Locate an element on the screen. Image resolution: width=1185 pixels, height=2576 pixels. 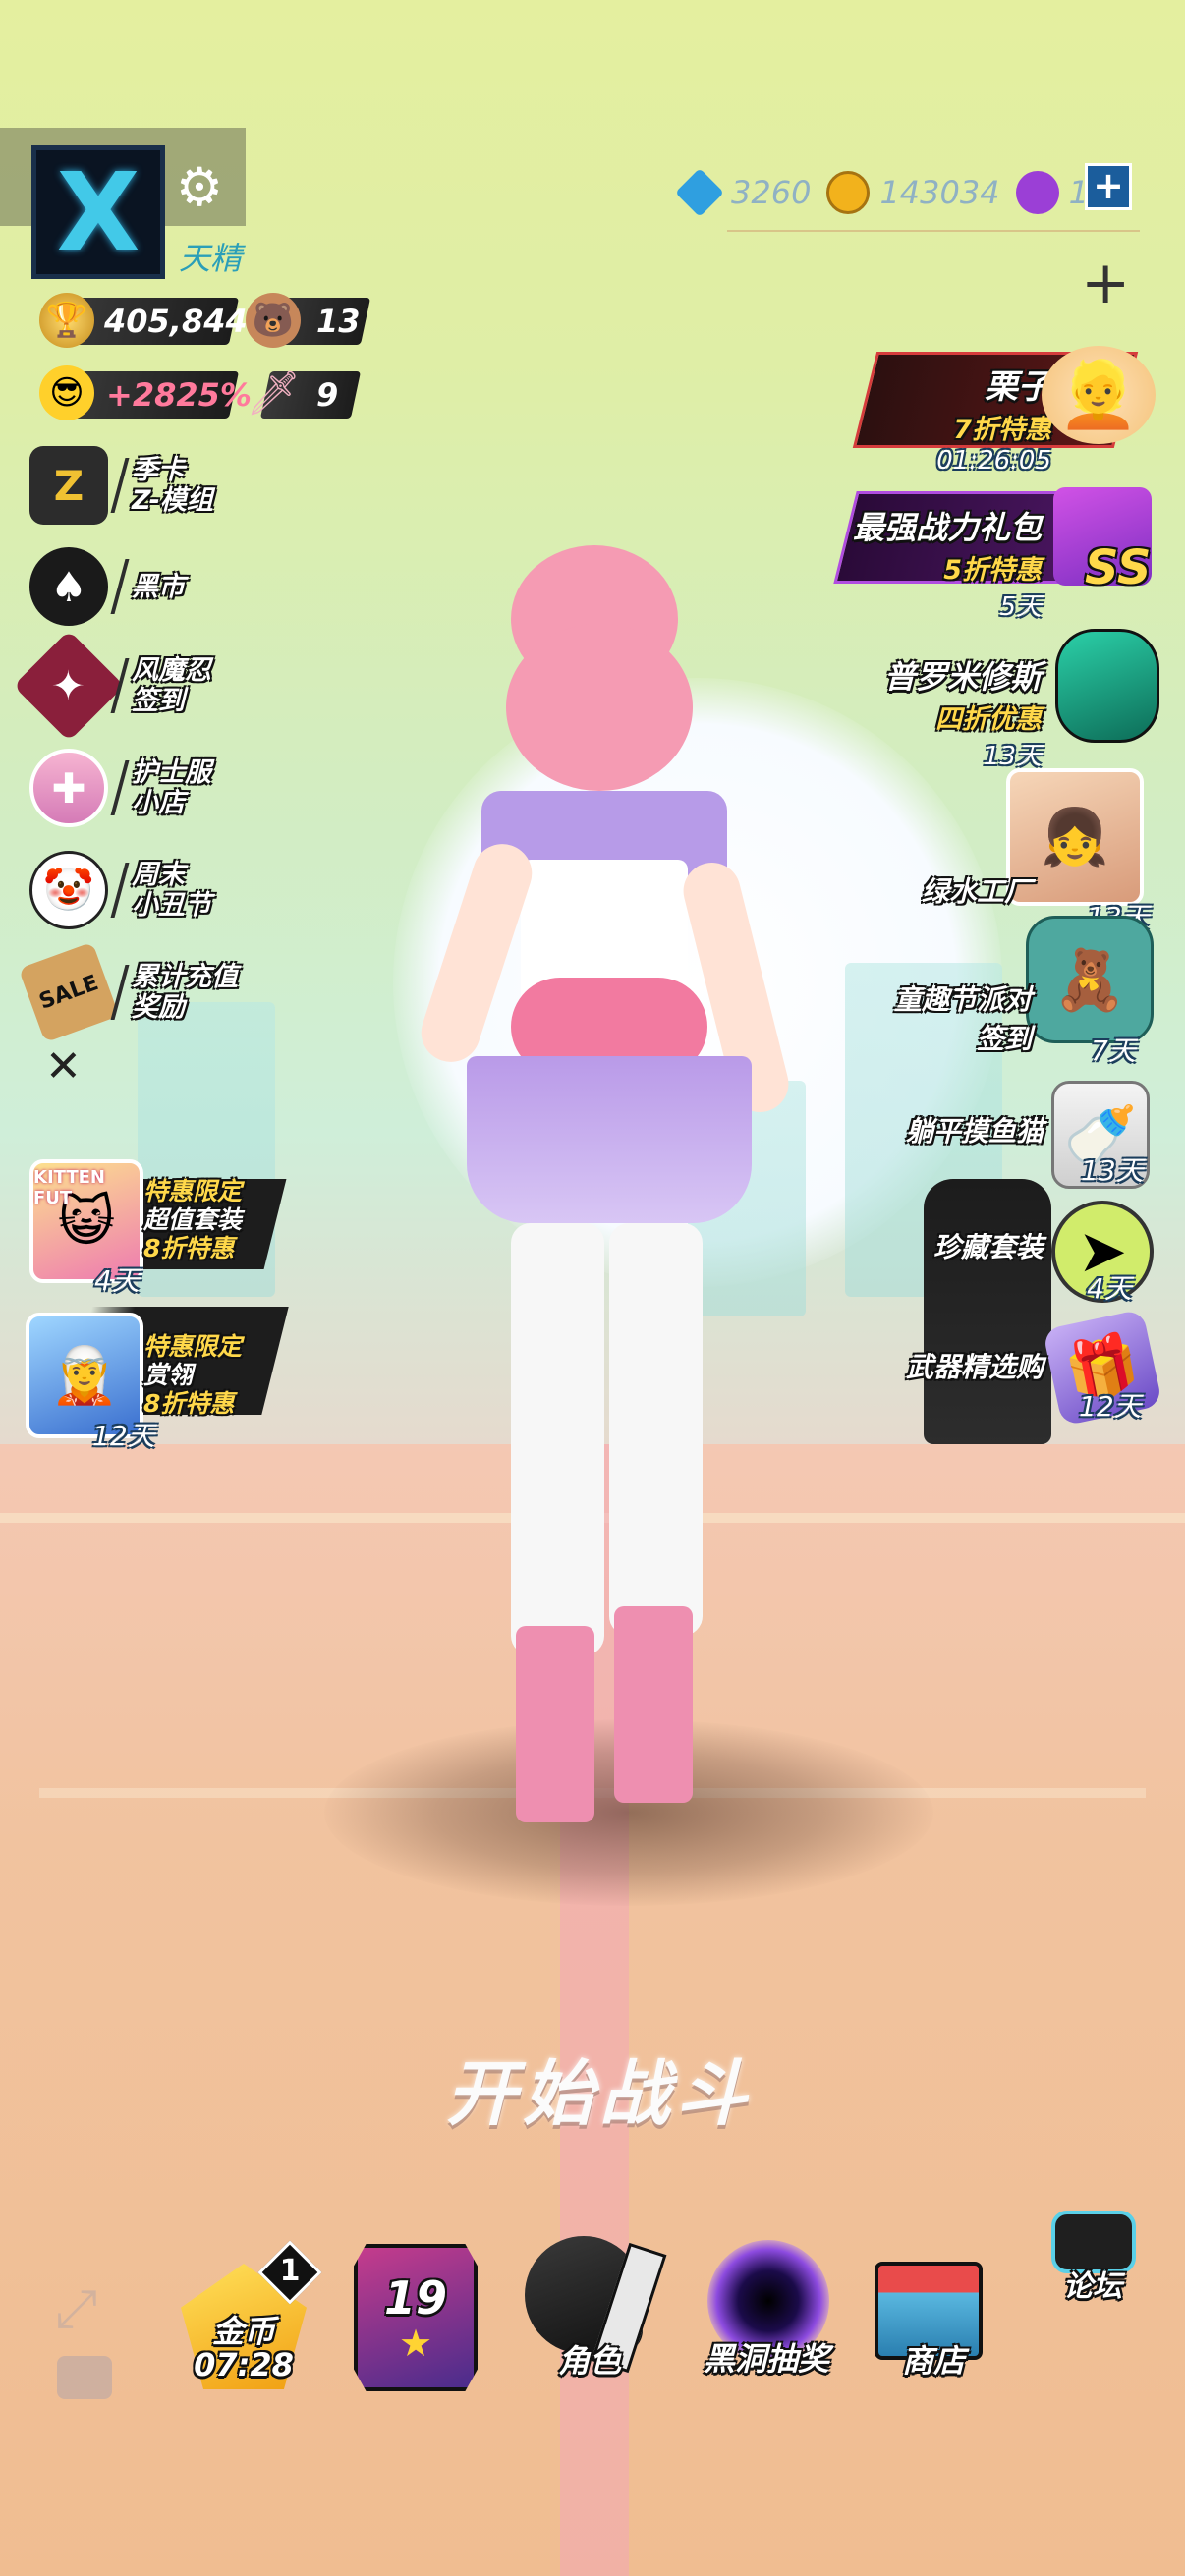
bonus-percent: +2825% is located at coordinates (179, 395).